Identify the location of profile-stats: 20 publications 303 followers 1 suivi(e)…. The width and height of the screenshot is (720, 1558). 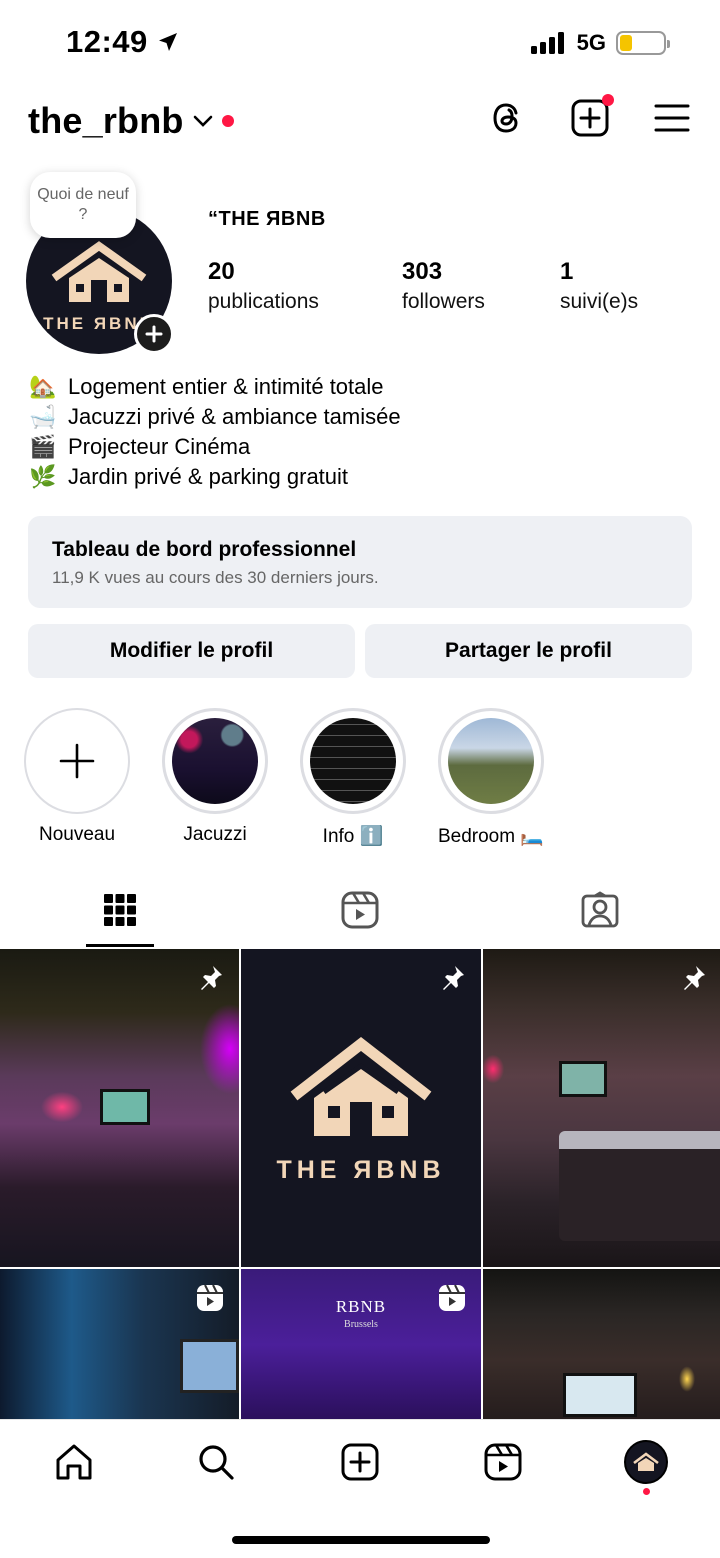
(444, 286).